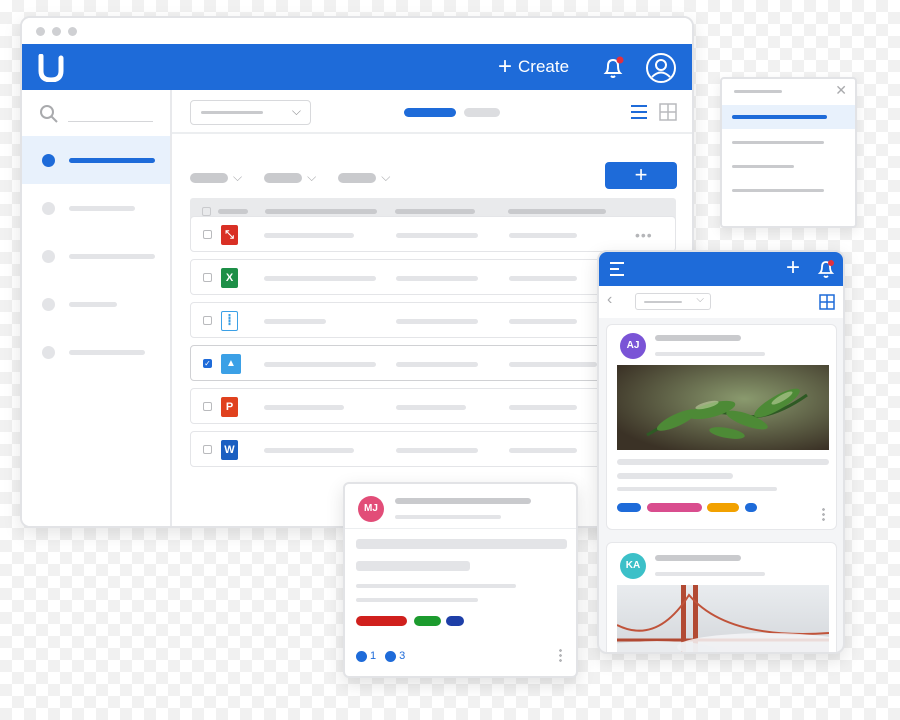 The image size is (900, 720). I want to click on post-card: AJ, so click(721, 427).